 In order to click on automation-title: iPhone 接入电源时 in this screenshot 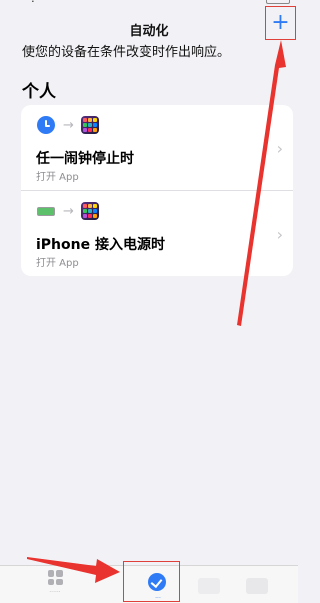, I will do `click(100, 245)`.